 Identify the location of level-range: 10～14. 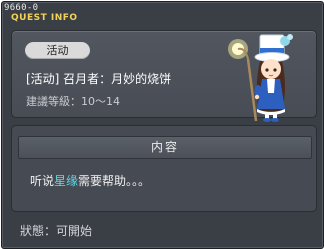
(100, 101).